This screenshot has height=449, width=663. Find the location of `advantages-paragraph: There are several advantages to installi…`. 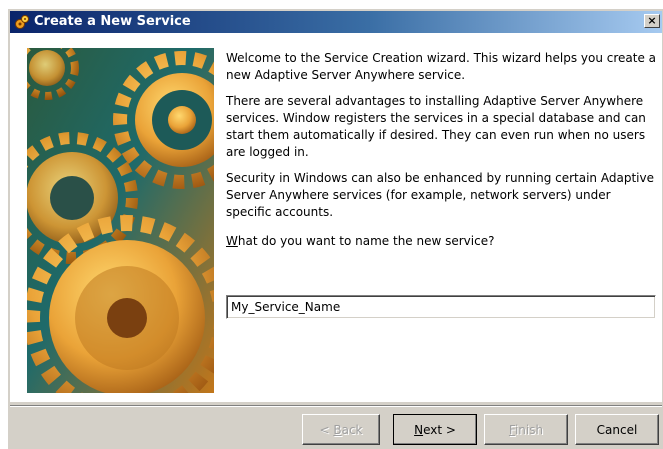

advantages-paragraph: There are several advantages to installi… is located at coordinates (436, 126).